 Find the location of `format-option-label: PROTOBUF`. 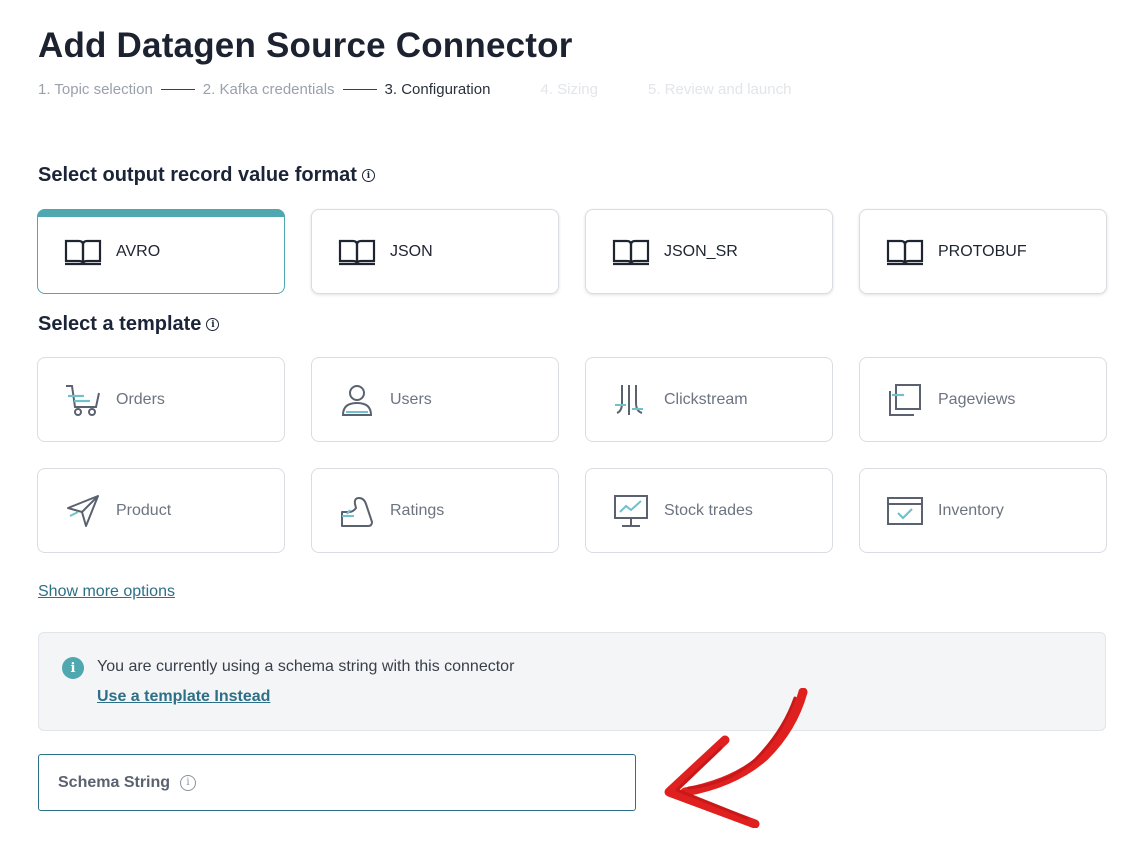

format-option-label: PROTOBUF is located at coordinates (982, 251).